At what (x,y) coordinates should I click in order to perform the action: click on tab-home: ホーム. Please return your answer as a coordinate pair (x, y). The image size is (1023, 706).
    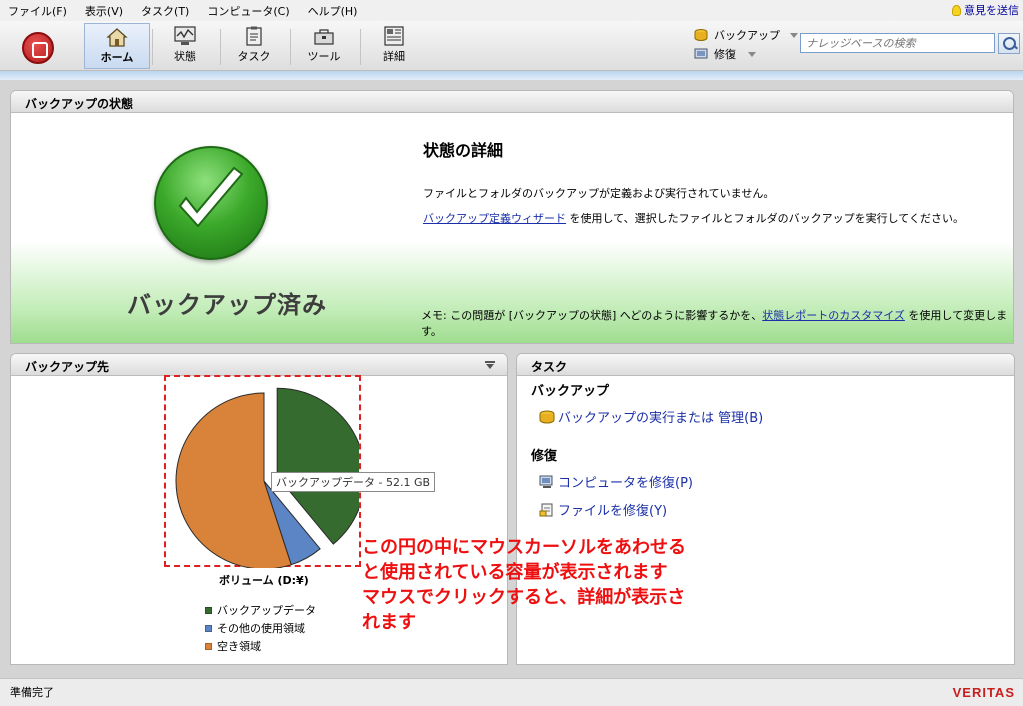
    Looking at the image, I should click on (117, 46).